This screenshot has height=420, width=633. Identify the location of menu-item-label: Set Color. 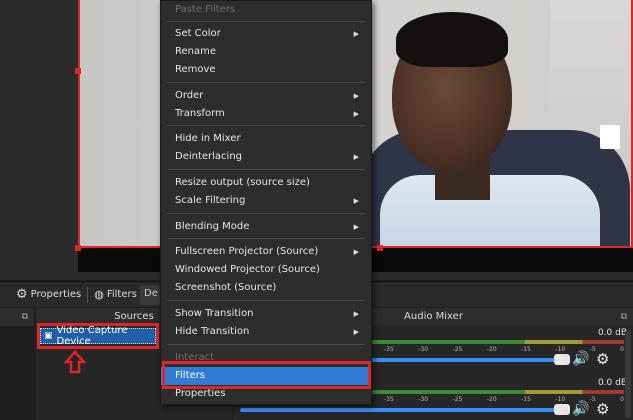
(198, 33).